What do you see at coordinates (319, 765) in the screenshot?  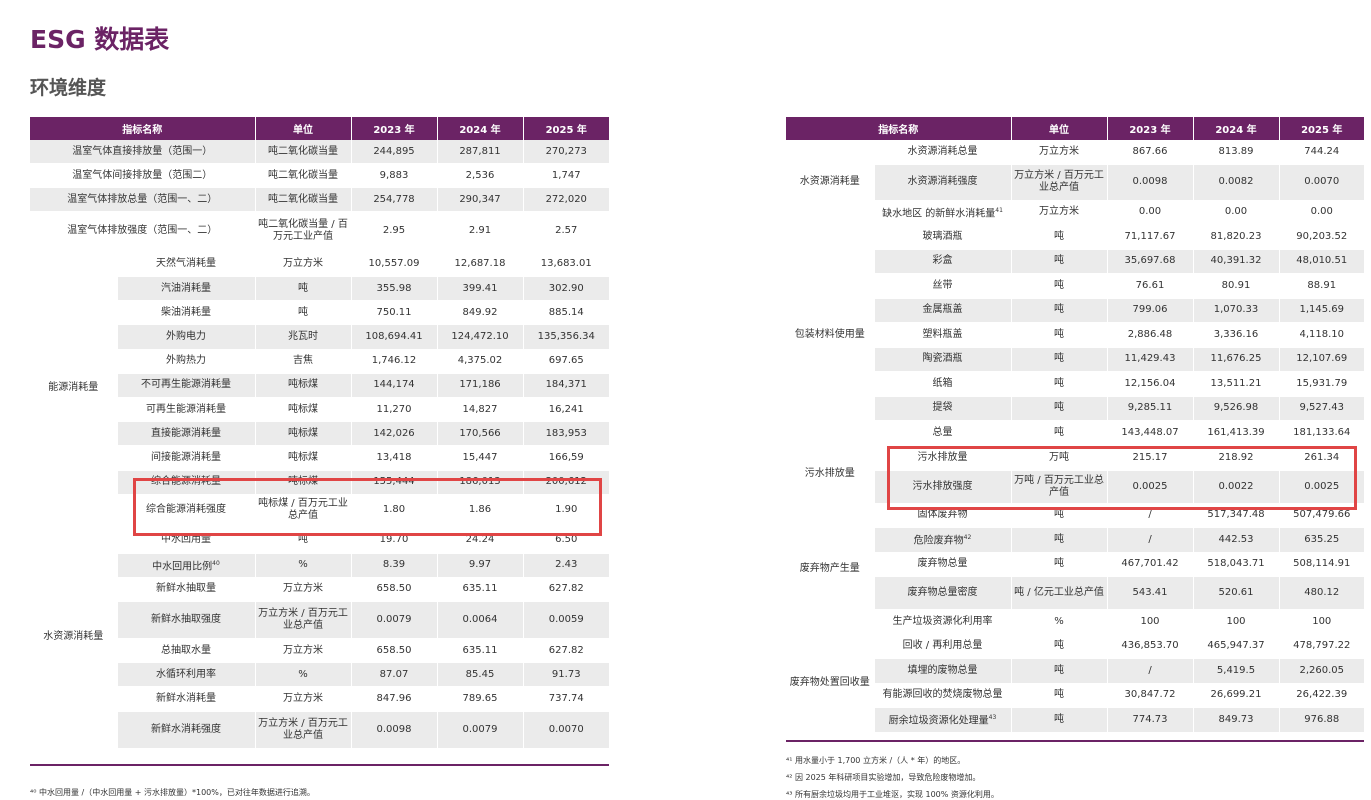 I see `table-bottom-rule` at bounding box center [319, 765].